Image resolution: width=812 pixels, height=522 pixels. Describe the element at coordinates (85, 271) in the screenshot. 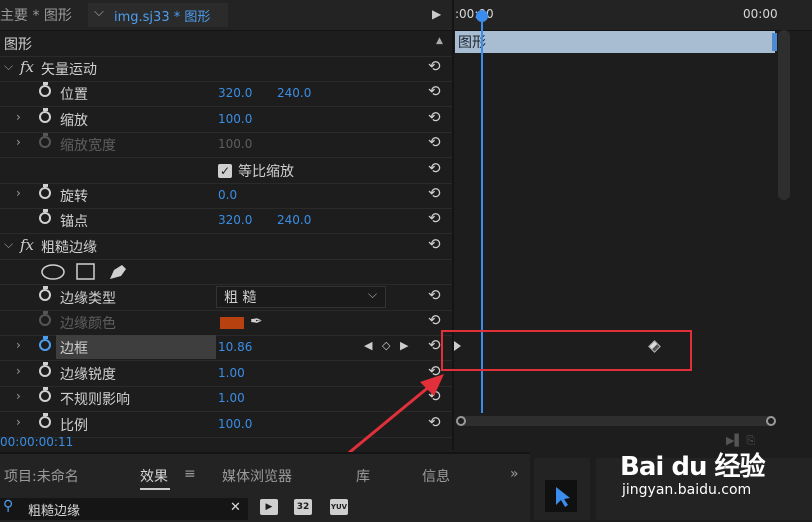

I see `rectangle-mask-icon` at that location.